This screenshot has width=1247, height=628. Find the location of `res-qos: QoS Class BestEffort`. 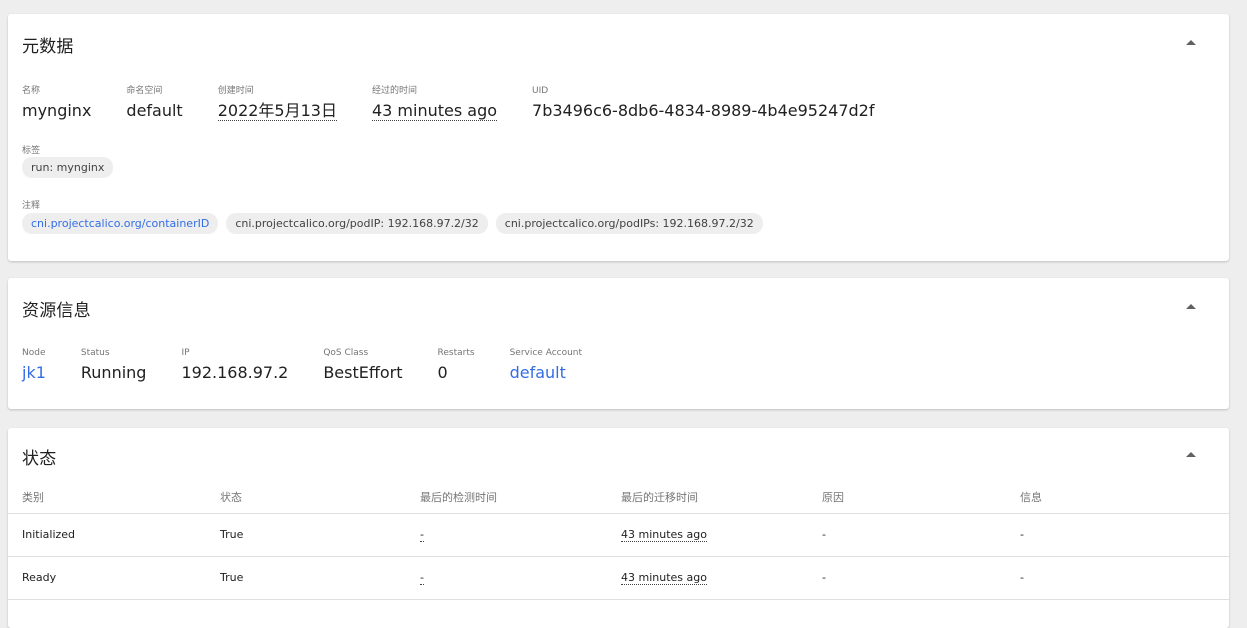

res-qos: QoS Class BestEffort is located at coordinates (362, 365).